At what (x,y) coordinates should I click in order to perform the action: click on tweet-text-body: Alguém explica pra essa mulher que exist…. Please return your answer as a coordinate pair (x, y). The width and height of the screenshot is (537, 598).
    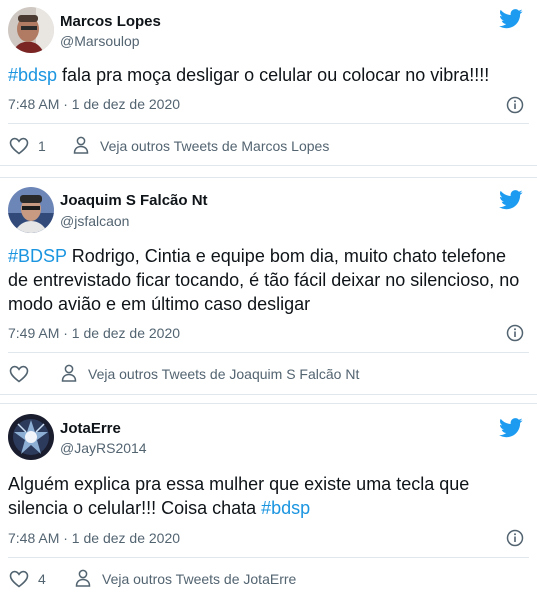
    Looking at the image, I should click on (239, 496).